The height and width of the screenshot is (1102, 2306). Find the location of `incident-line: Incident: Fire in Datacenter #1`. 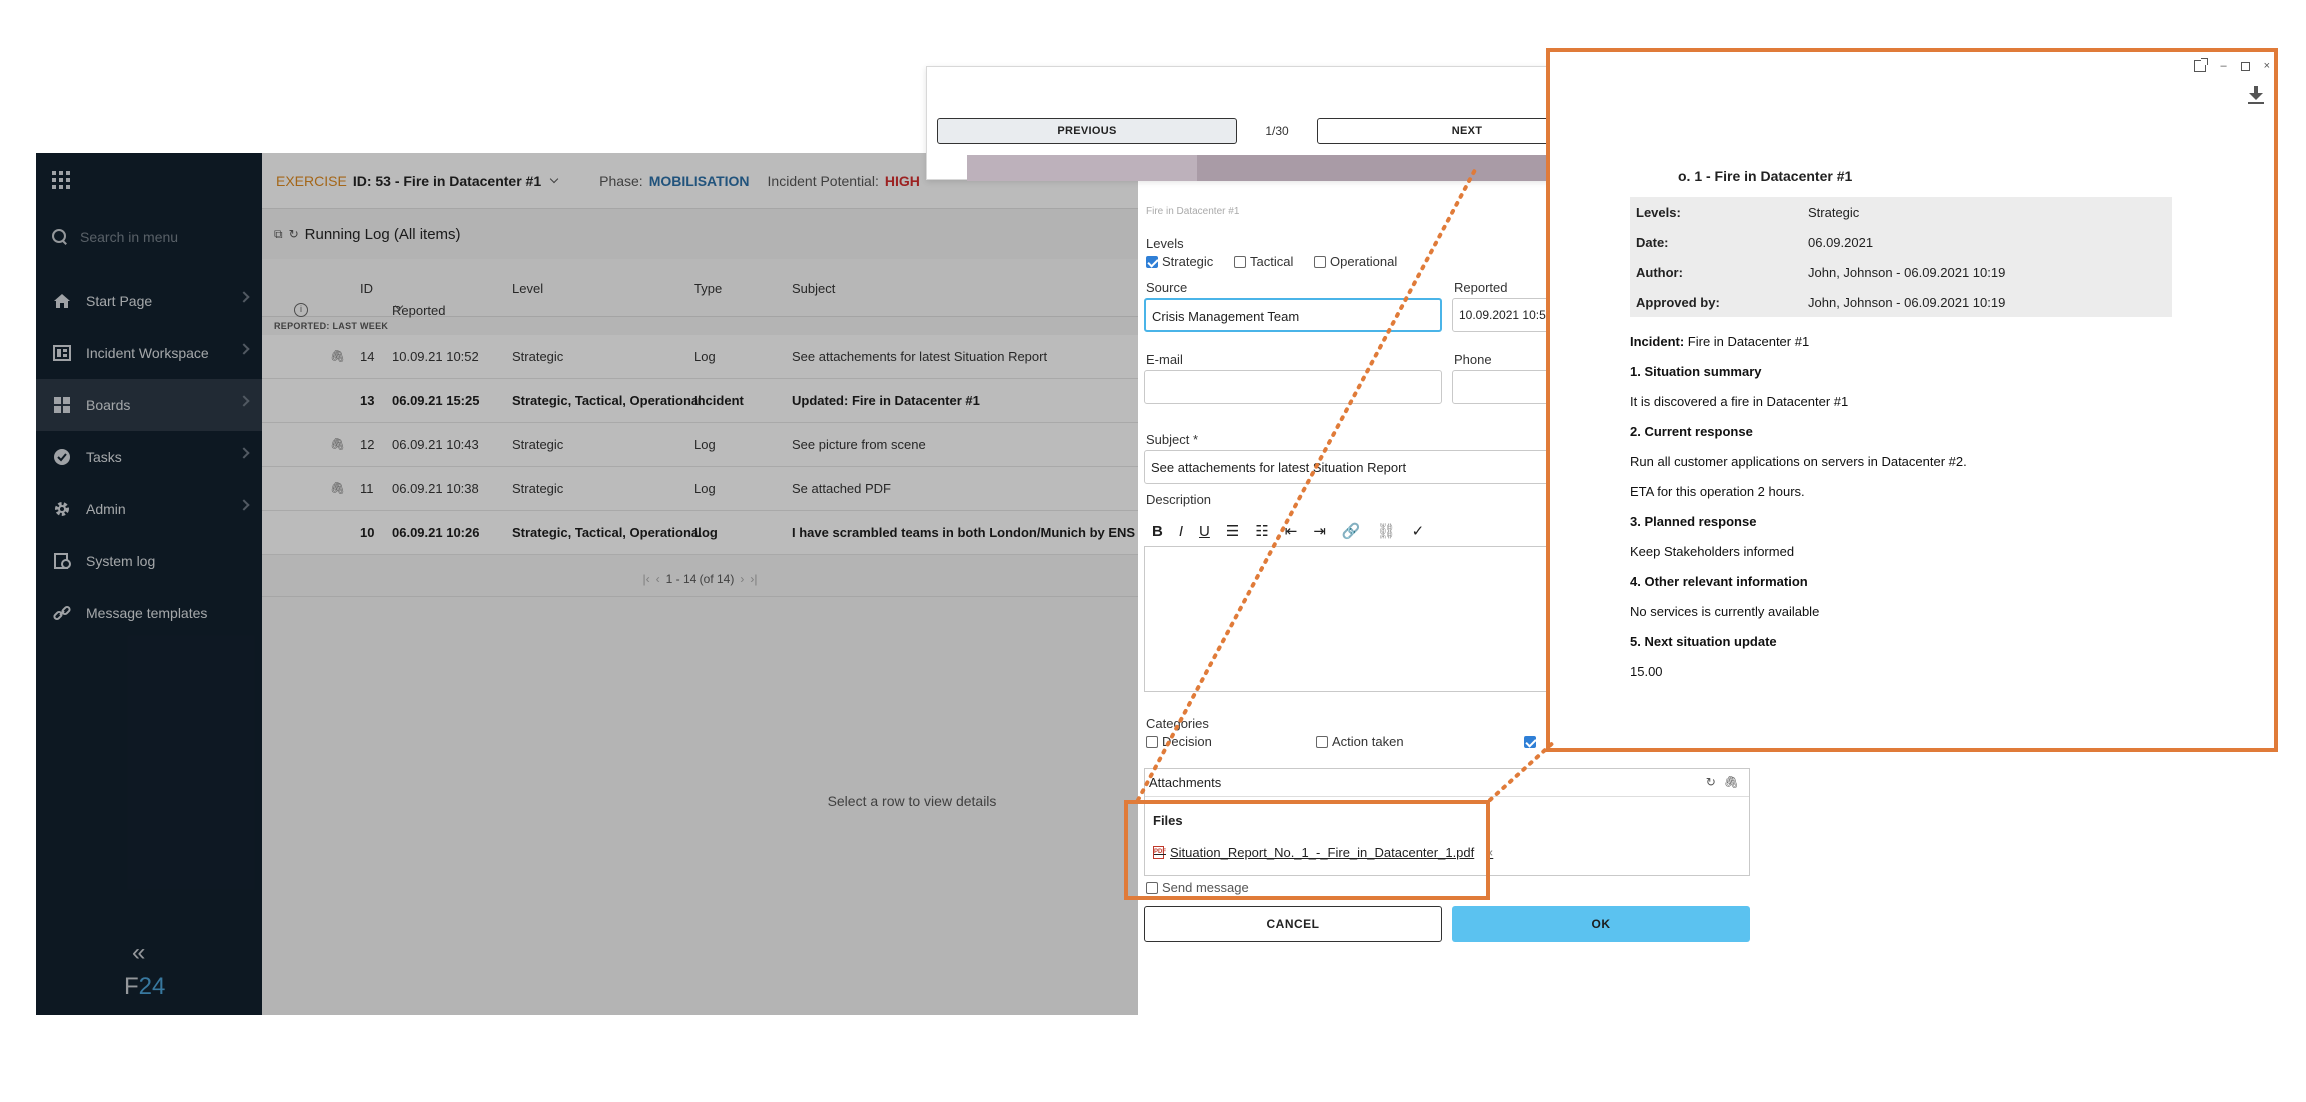

incident-line: Incident: Fire in Datacenter #1 is located at coordinates (1719, 341).